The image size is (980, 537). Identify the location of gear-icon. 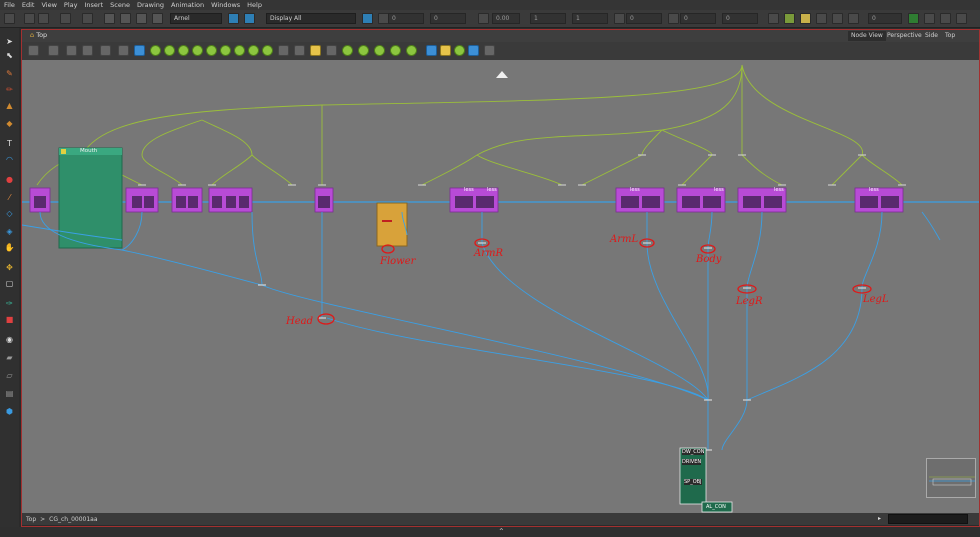
(299, 50).